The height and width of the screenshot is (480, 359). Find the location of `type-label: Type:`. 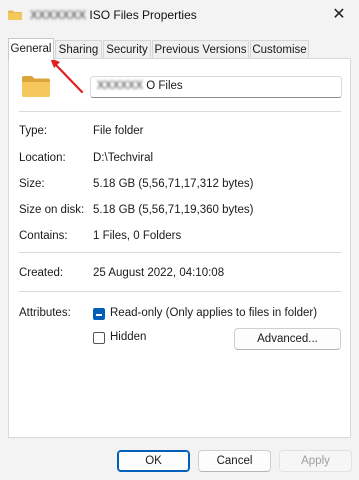

type-label: Type: is located at coordinates (33, 131).